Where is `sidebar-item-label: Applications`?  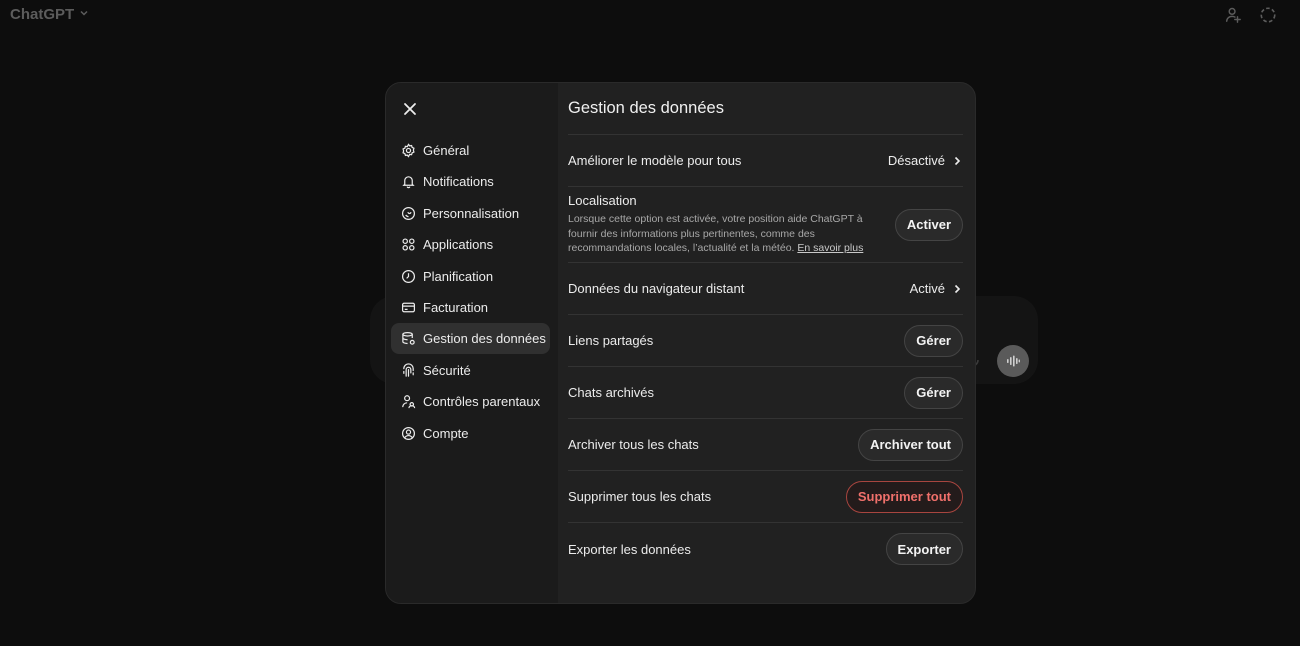 sidebar-item-label: Applications is located at coordinates (458, 245).